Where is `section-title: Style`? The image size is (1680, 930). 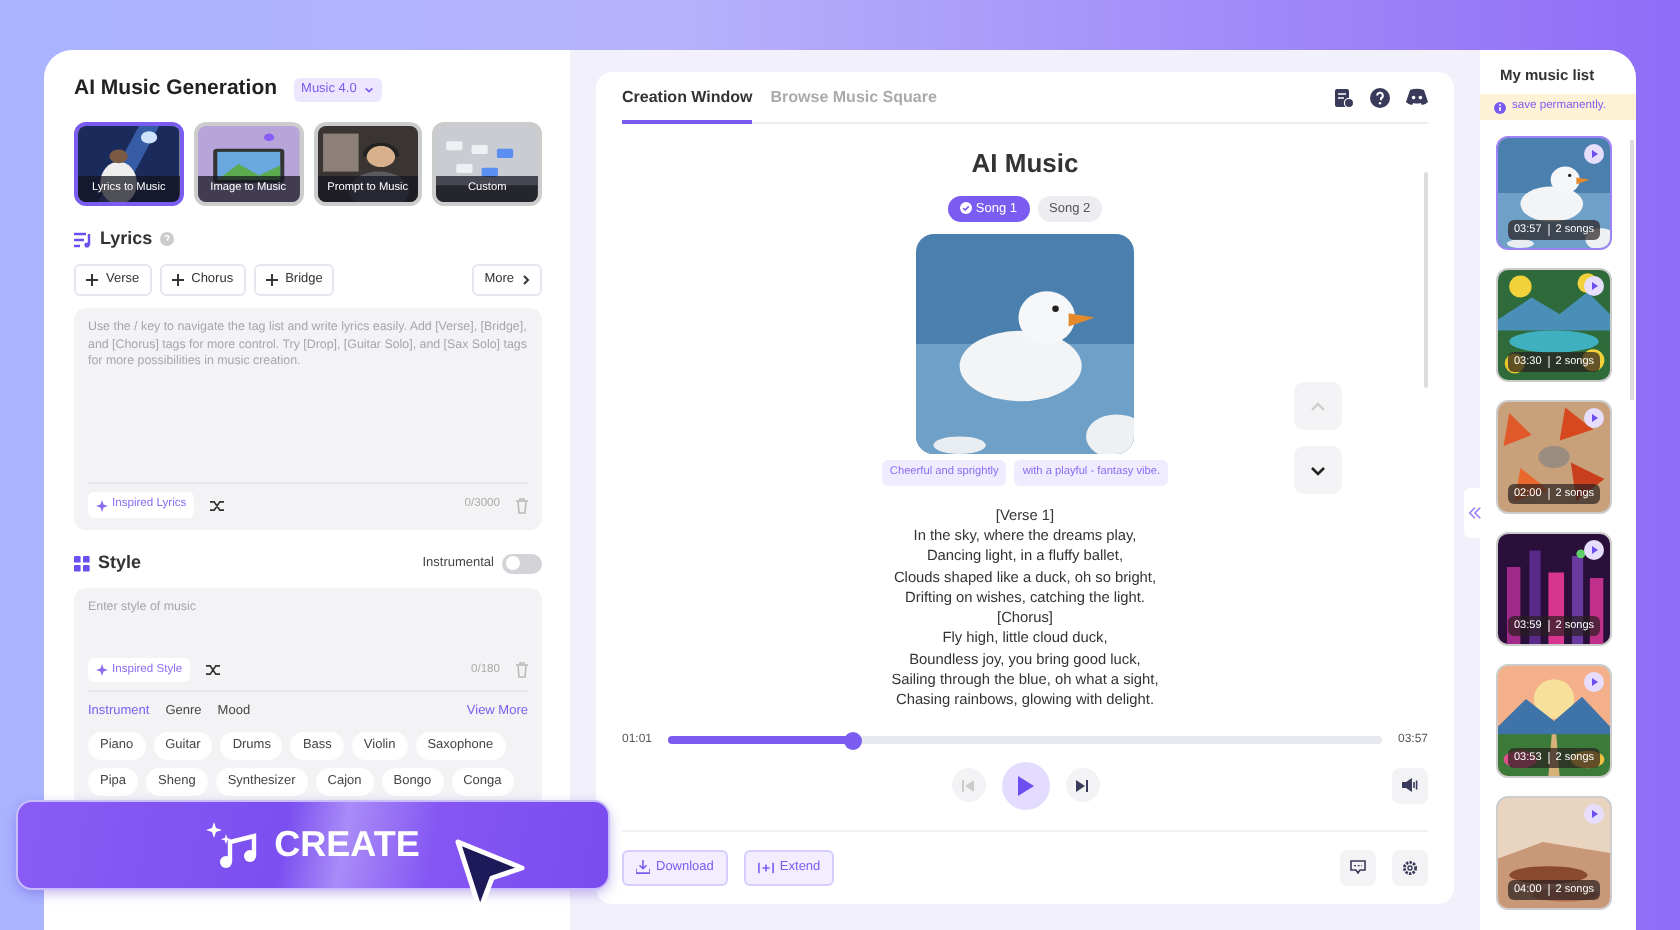 section-title: Style is located at coordinates (120, 563).